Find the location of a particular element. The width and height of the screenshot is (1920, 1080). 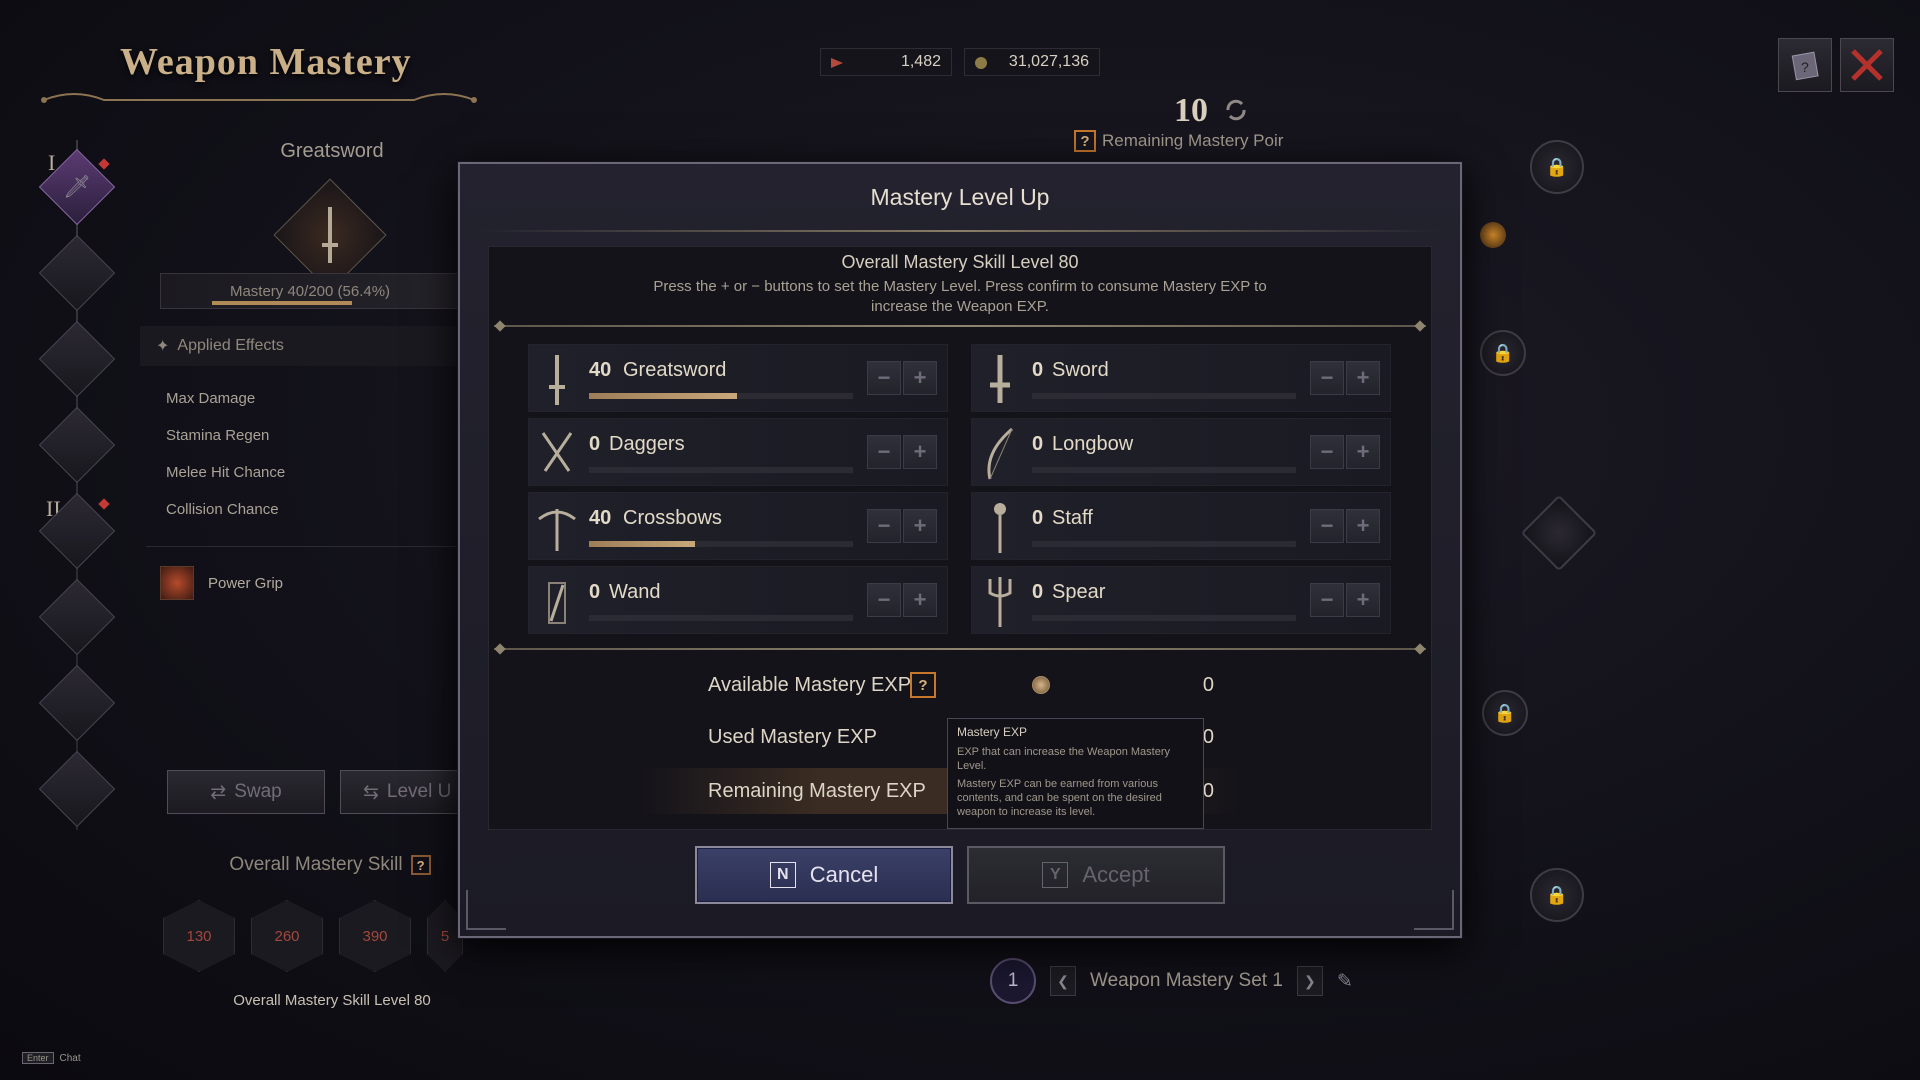

currency-1-value: 1,482 is located at coordinates (920, 61).